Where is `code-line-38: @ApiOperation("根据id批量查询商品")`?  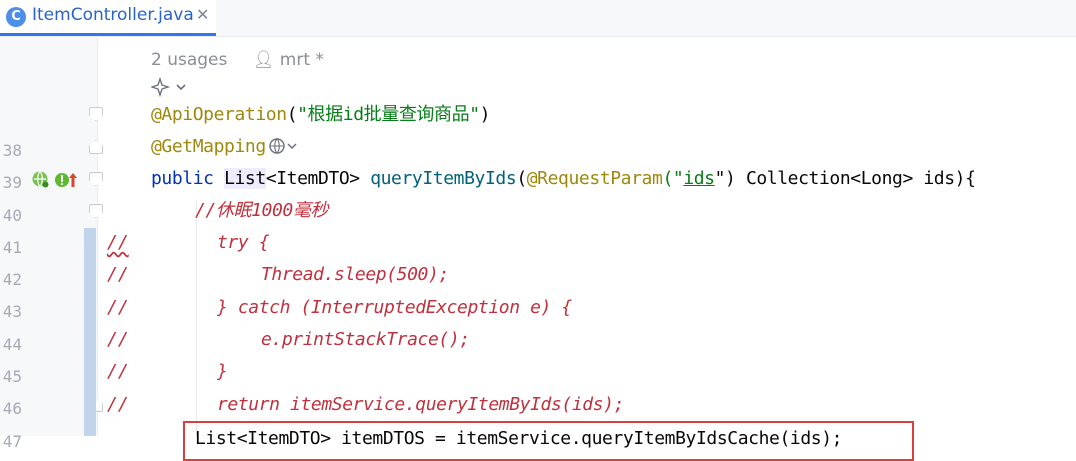
code-line-38: @ApiOperation("根据id批量查询商品") is located at coordinates (321, 115).